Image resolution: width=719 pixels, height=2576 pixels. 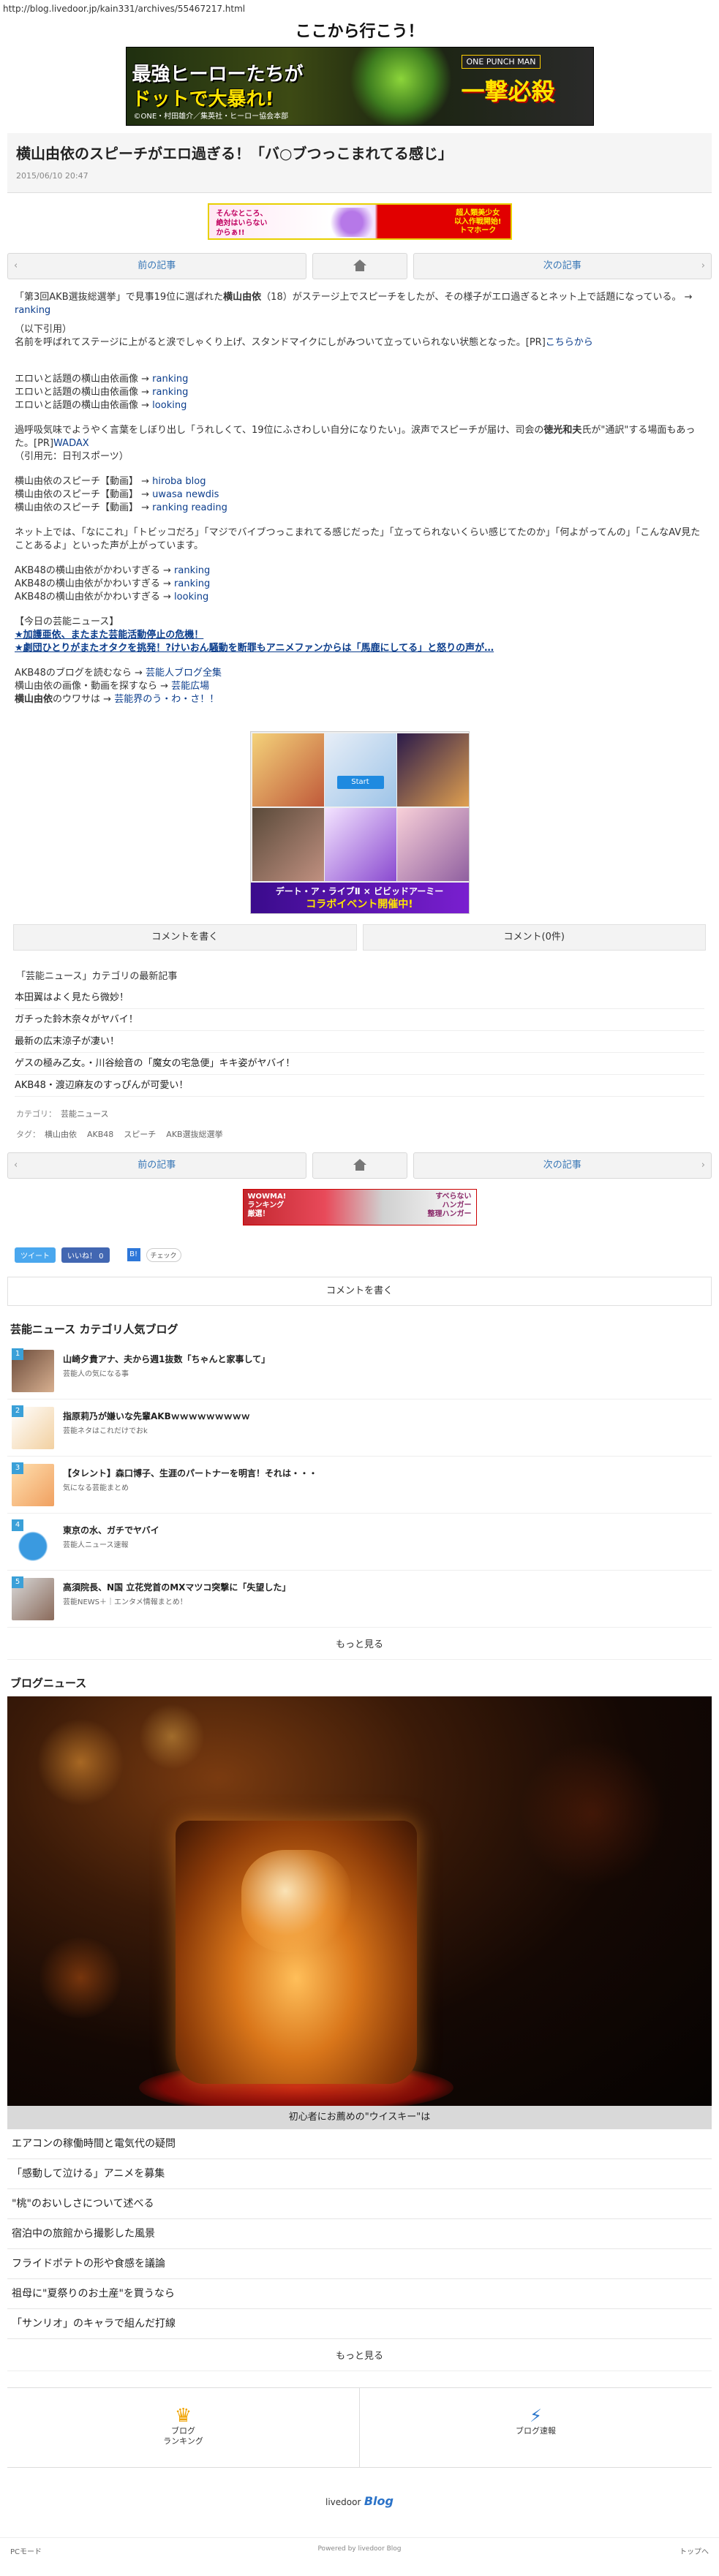 What do you see at coordinates (203, 99) in the screenshot?
I see `banner-line-2: ドットで大暴れ!` at bounding box center [203, 99].